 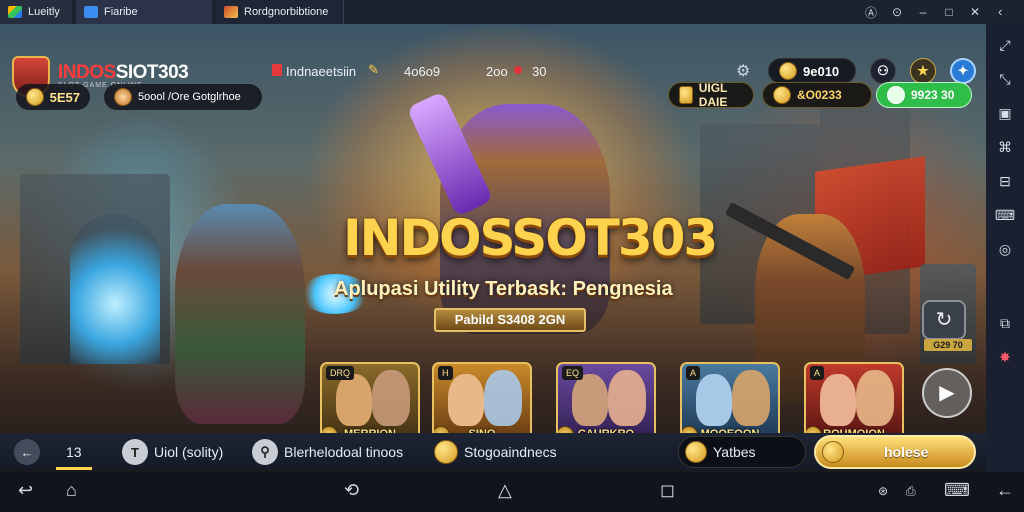 I want to click on balance-pill: 9e010, so click(x=812, y=71).